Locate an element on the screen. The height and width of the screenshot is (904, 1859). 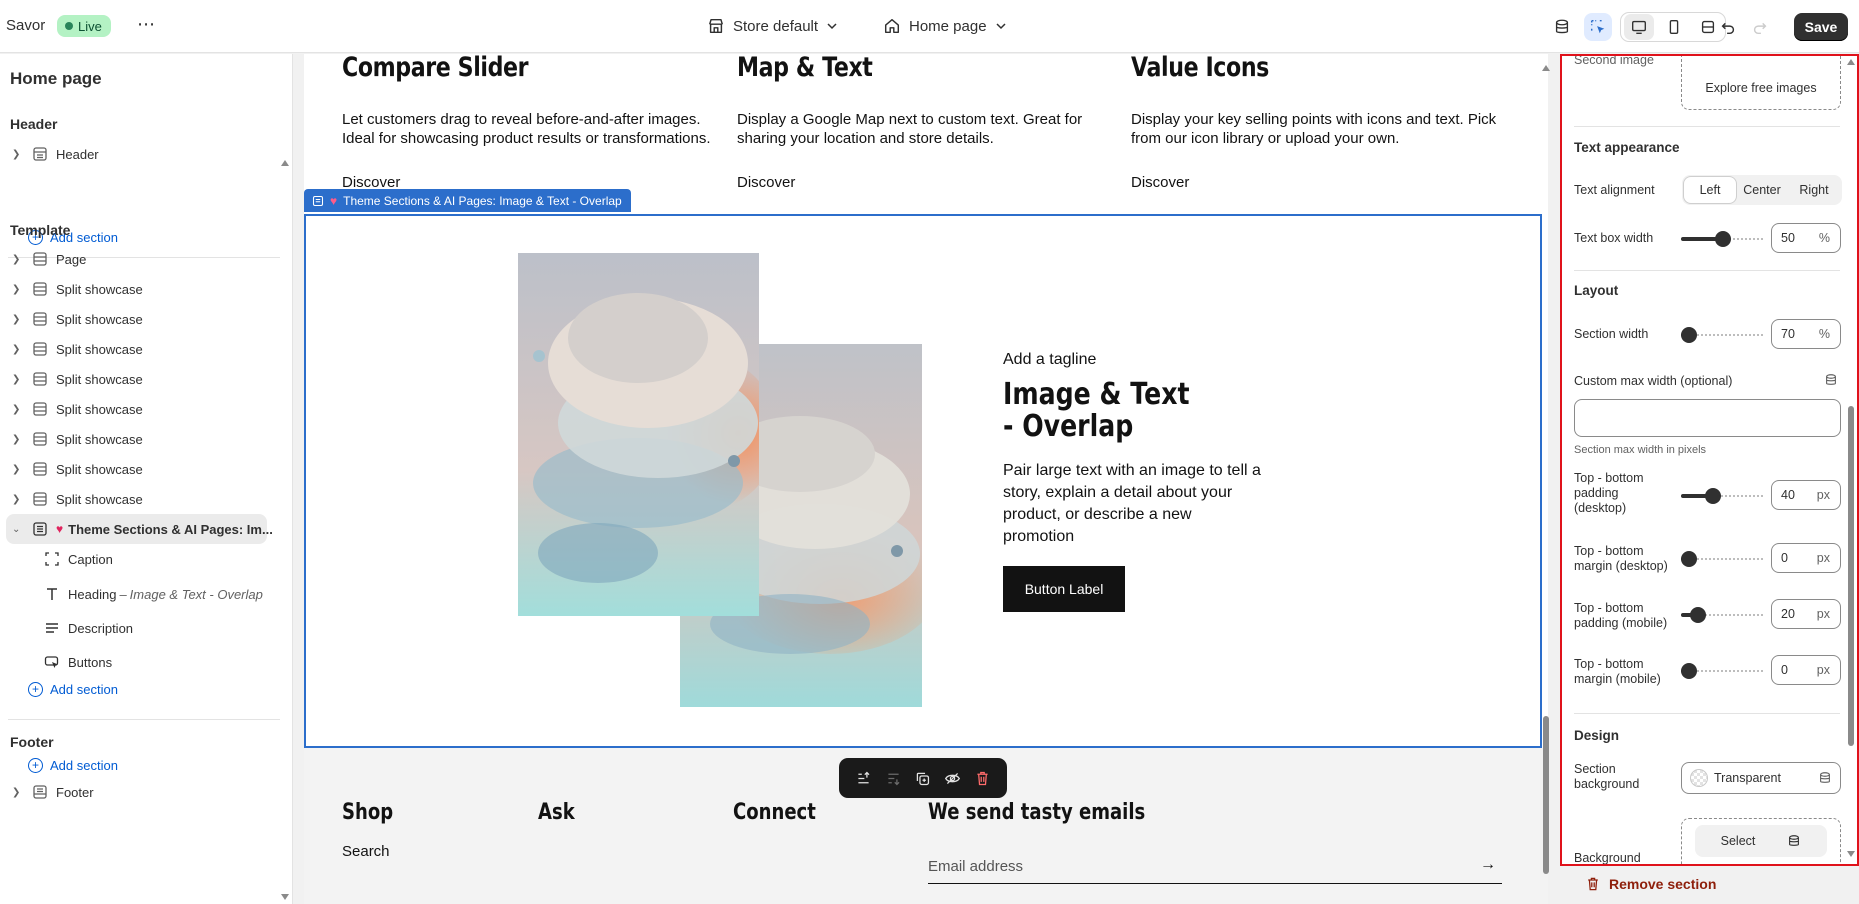
mobile-view-button is located at coordinates (1674, 27).